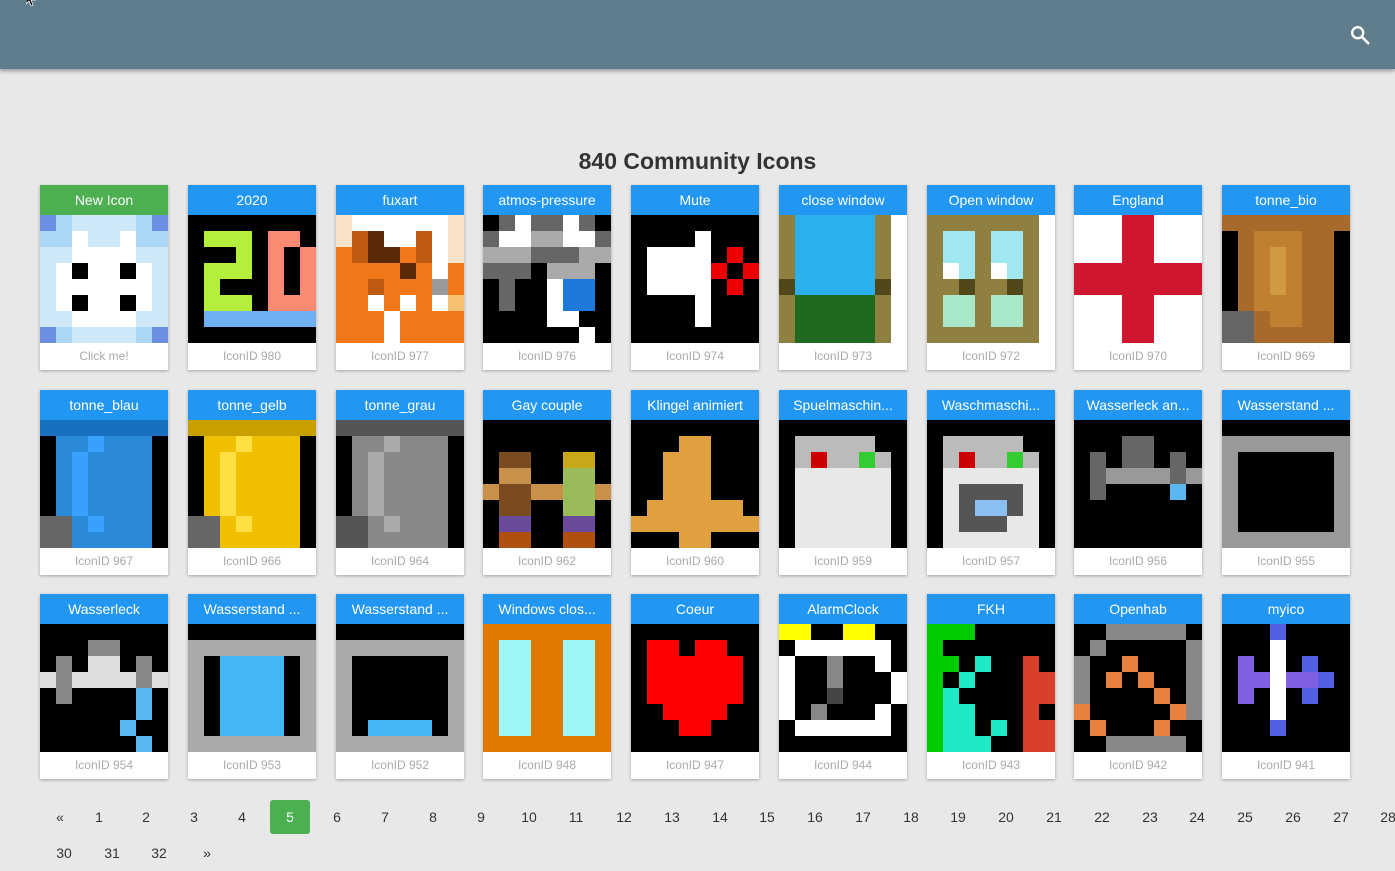  I want to click on new-icon-card: New Icon Click me!, so click(104, 277).